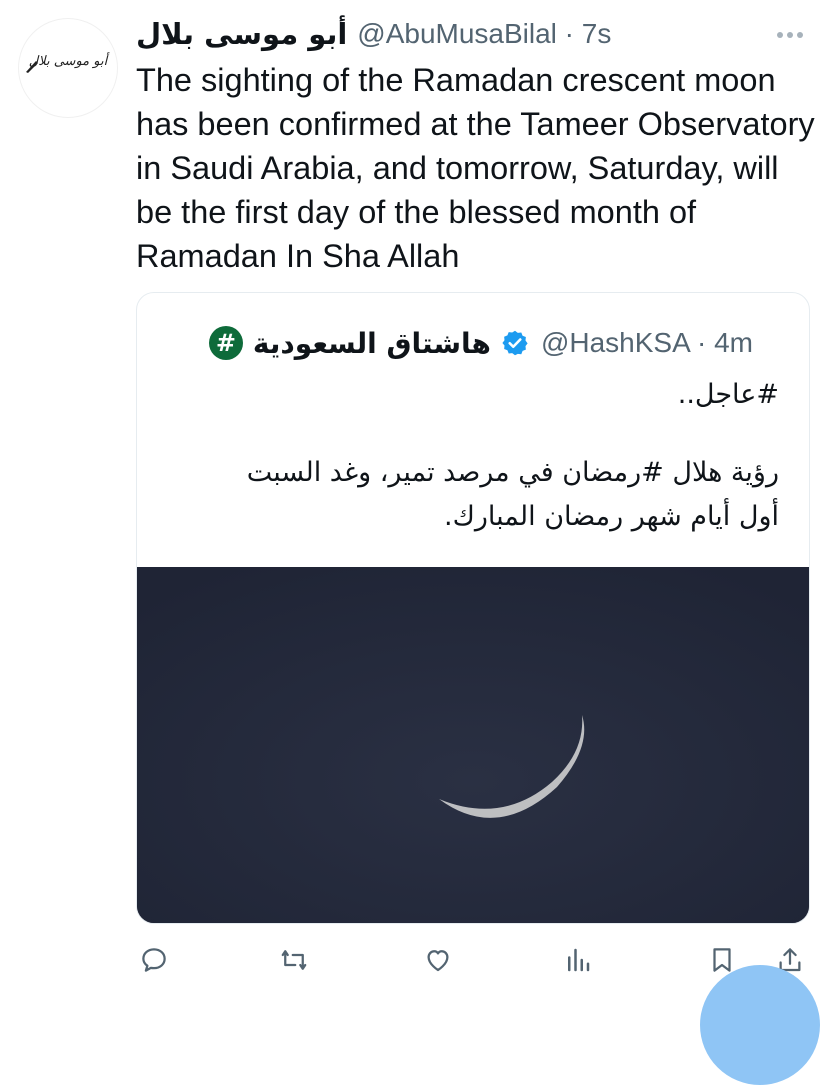 The image size is (828, 1085). I want to click on quote-header: # هاشتاق السعودية @HashKSA · 4m, so click(480, 343).